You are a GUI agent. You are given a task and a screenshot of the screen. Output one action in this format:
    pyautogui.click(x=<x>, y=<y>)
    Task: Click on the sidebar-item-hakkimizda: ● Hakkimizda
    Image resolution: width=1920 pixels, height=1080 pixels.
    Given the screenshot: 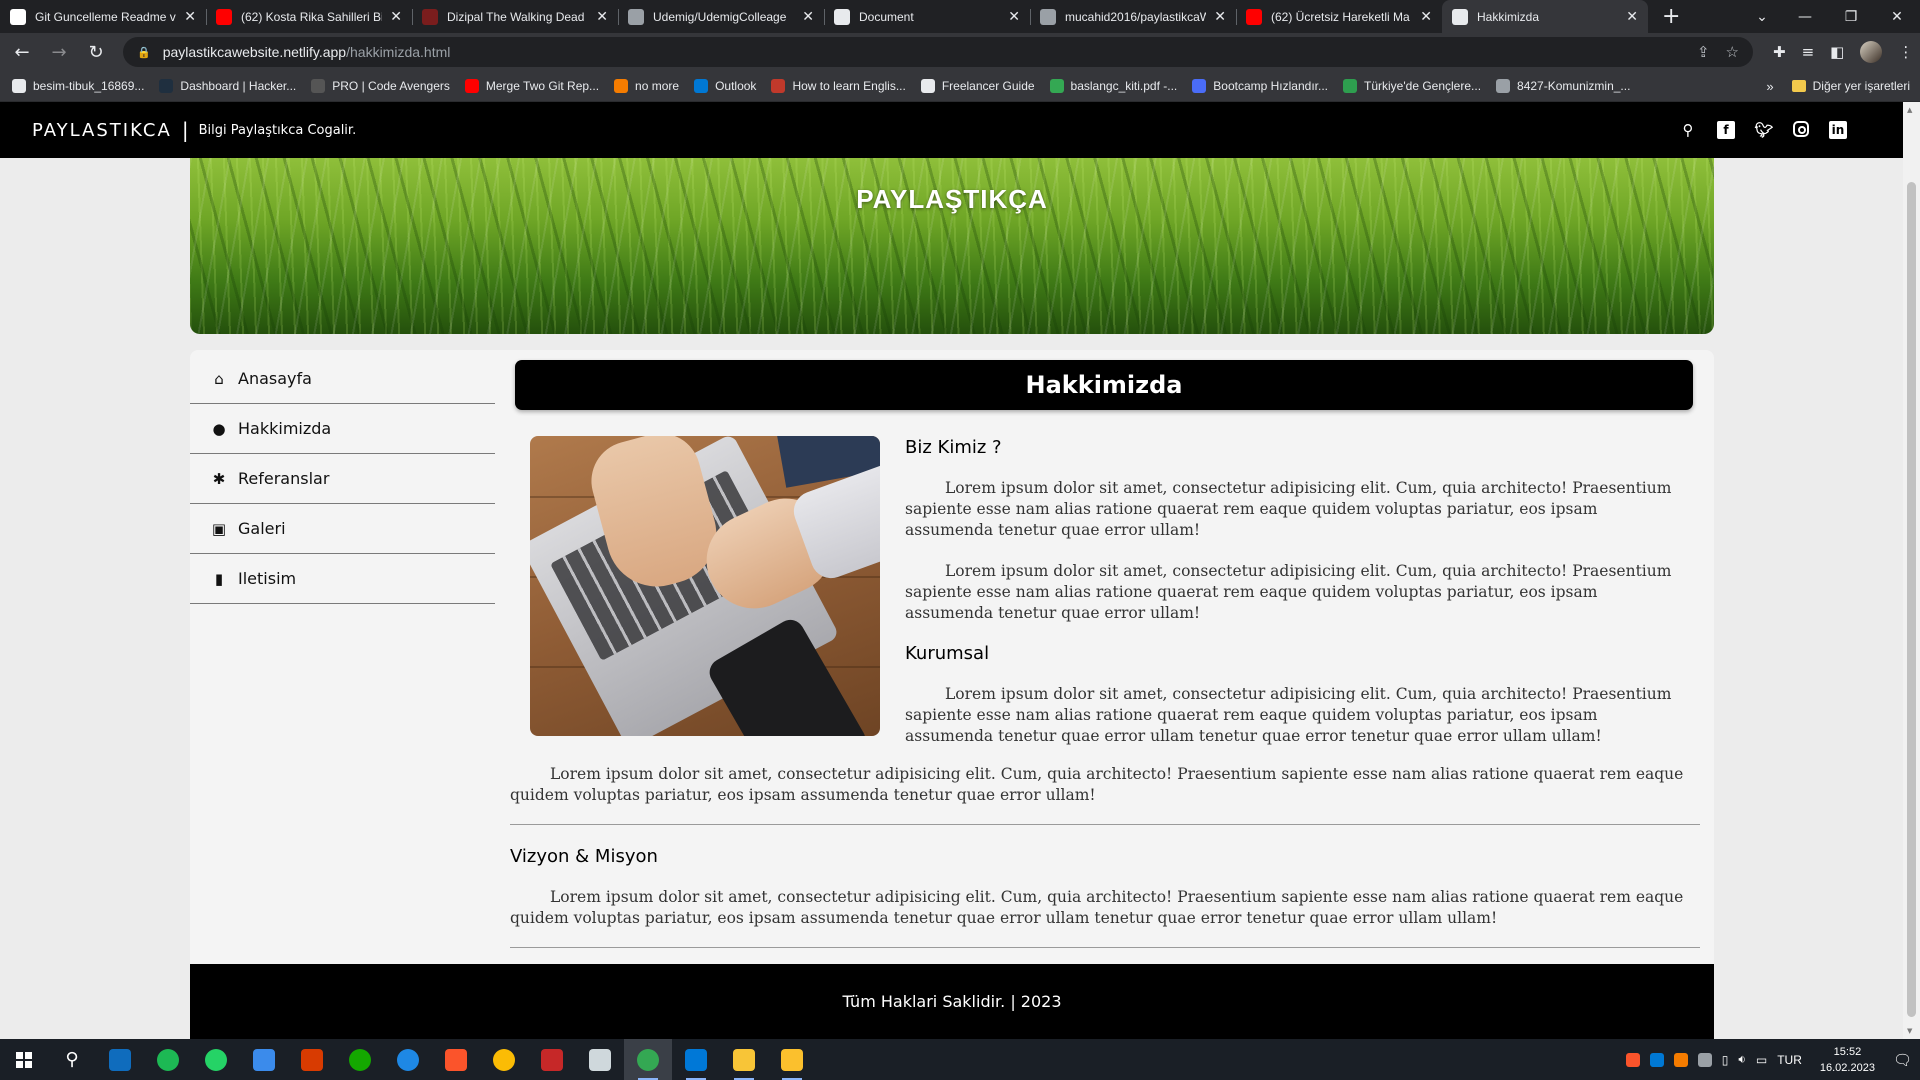 What is the action you would take?
    pyautogui.click(x=342, y=429)
    